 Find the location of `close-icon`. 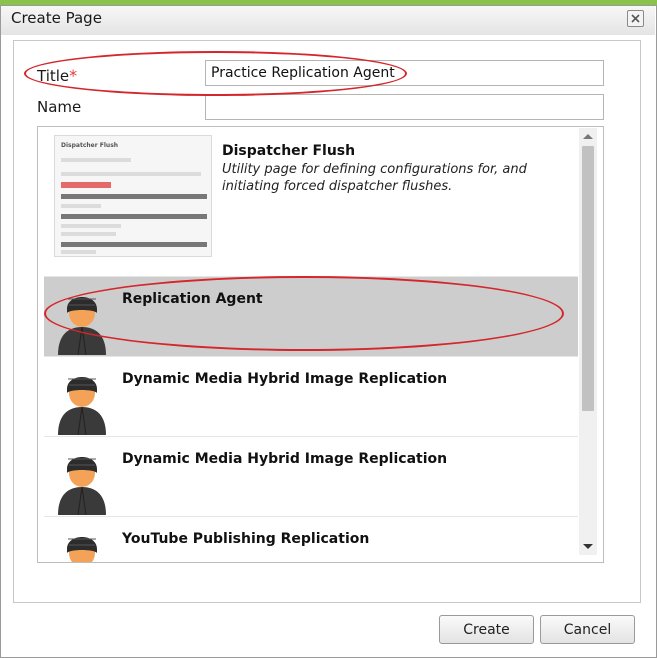

close-icon is located at coordinates (635, 18).